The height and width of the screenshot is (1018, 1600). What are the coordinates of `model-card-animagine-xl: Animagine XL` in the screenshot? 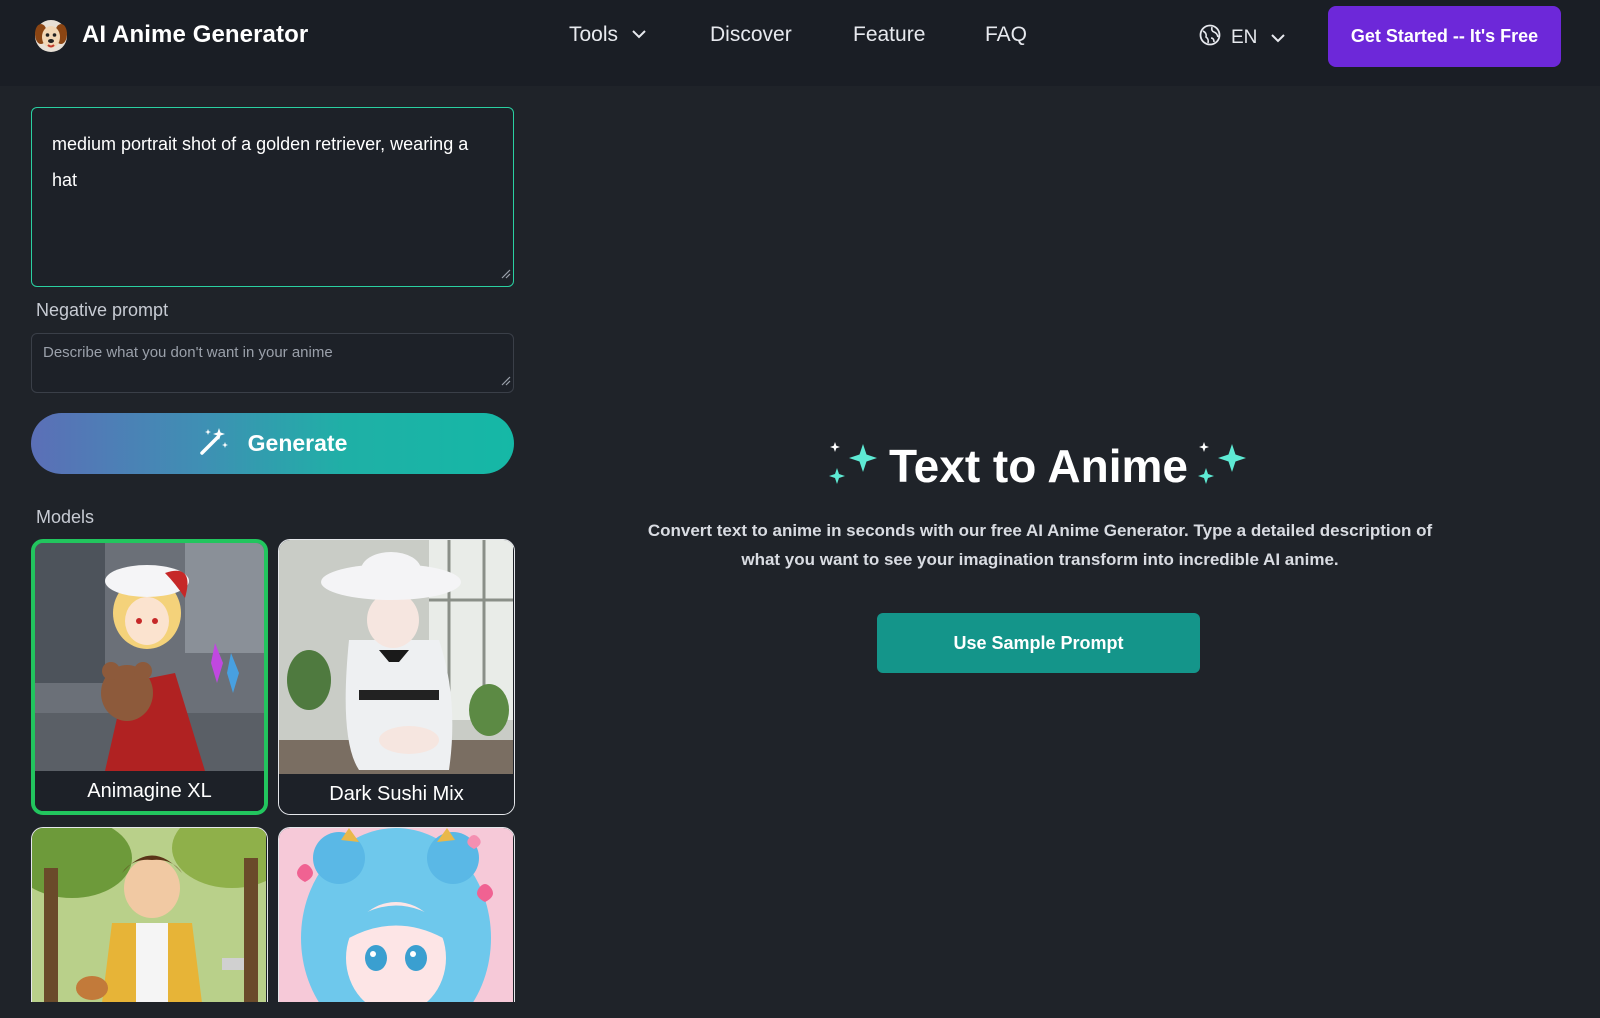 It's located at (149, 677).